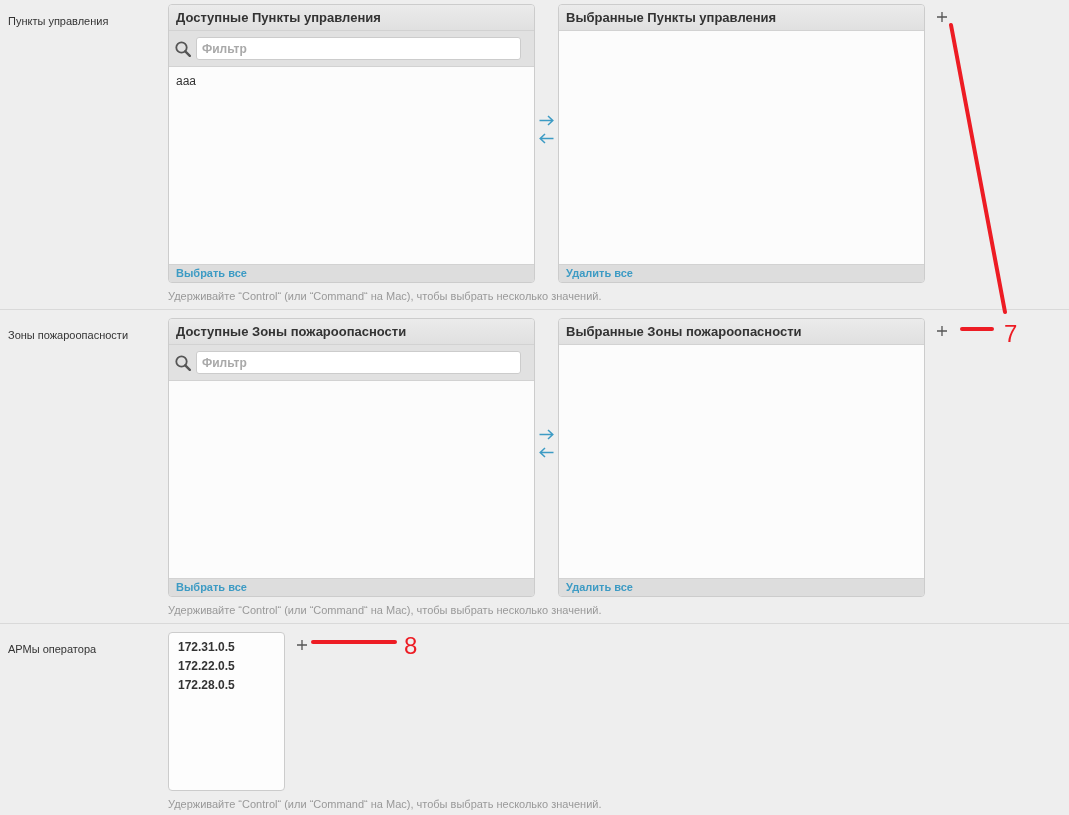 This screenshot has height=815, width=1069. I want to click on annotation-number: 7, so click(1011, 334).